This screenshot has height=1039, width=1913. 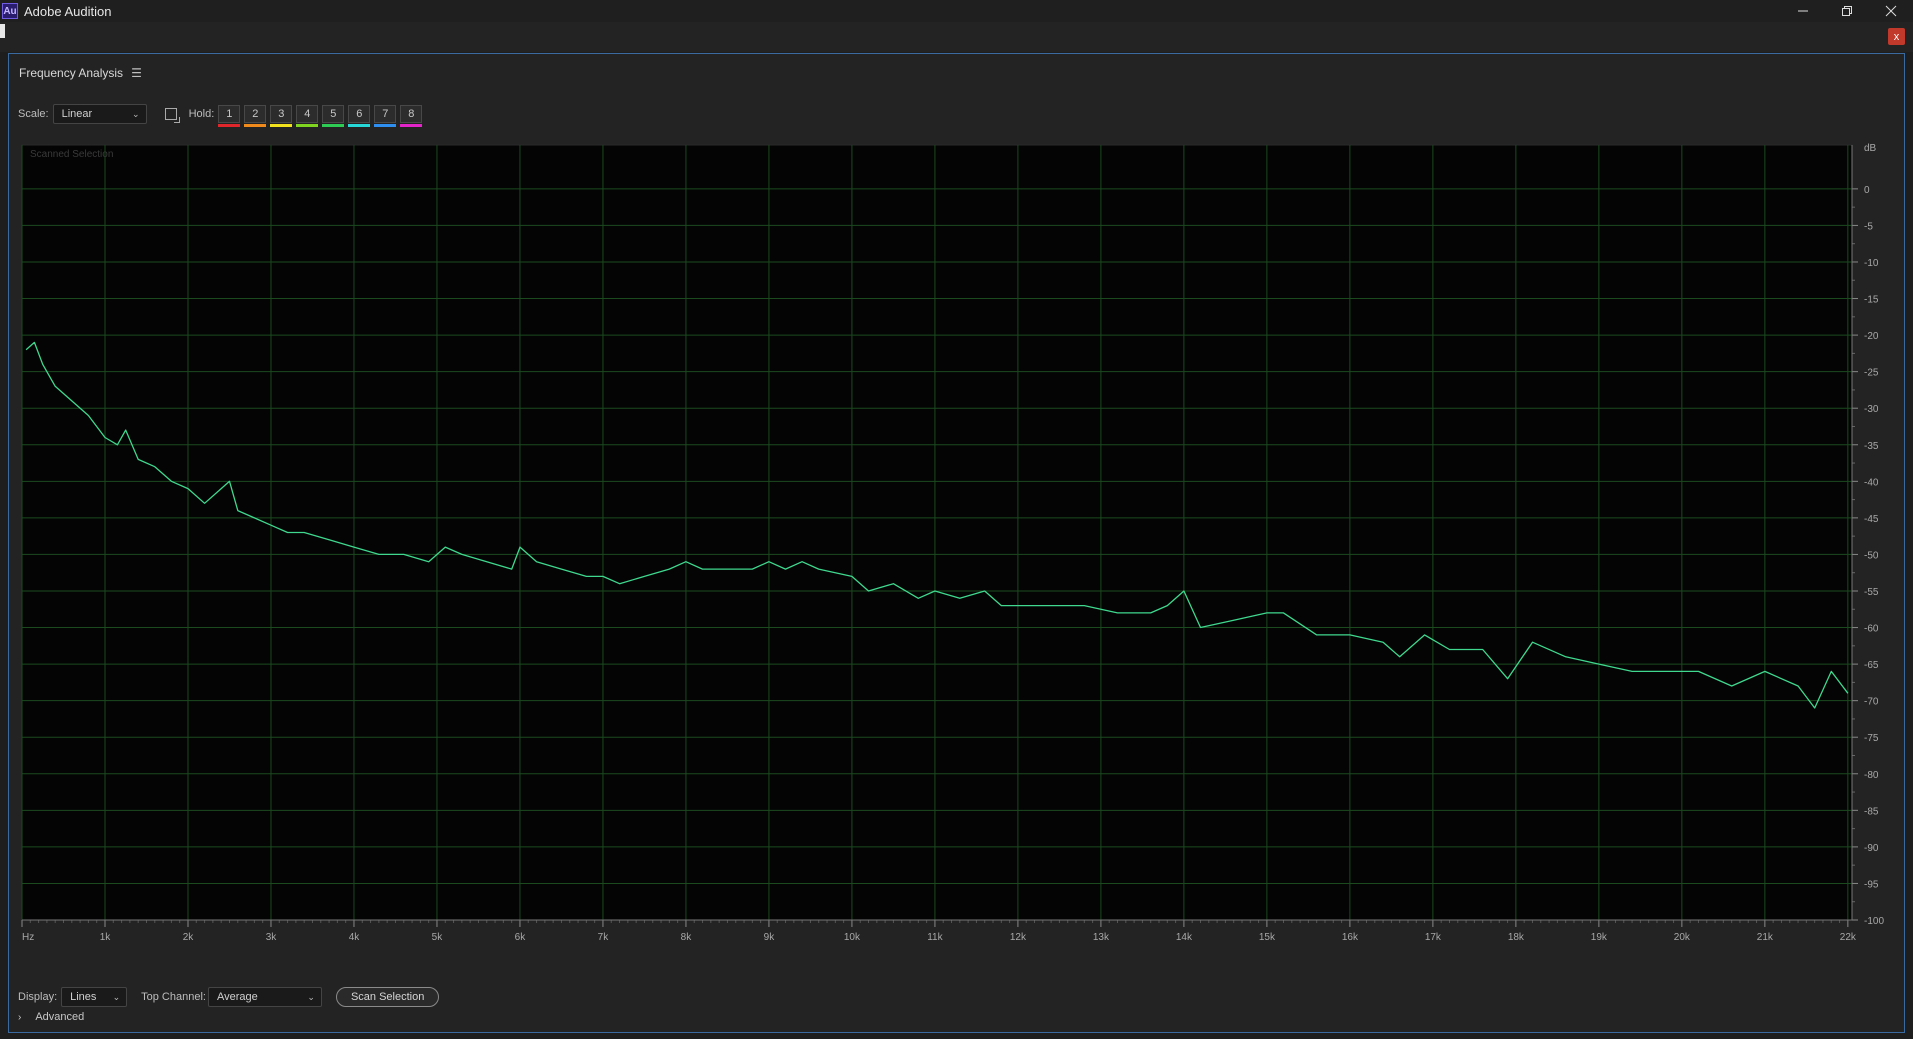 I want to click on x-tick-label: 20k, so click(x=1682, y=937).